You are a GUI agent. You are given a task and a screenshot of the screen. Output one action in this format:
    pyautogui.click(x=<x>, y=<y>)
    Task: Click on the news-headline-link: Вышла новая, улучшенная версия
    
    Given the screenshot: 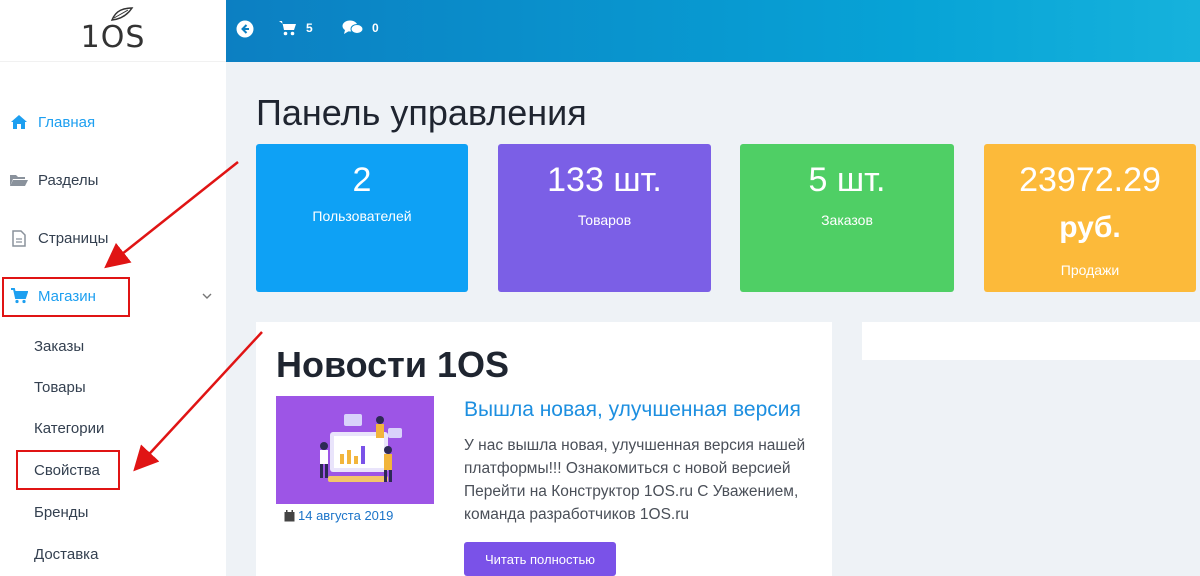 What is the action you would take?
    pyautogui.click(x=632, y=410)
    